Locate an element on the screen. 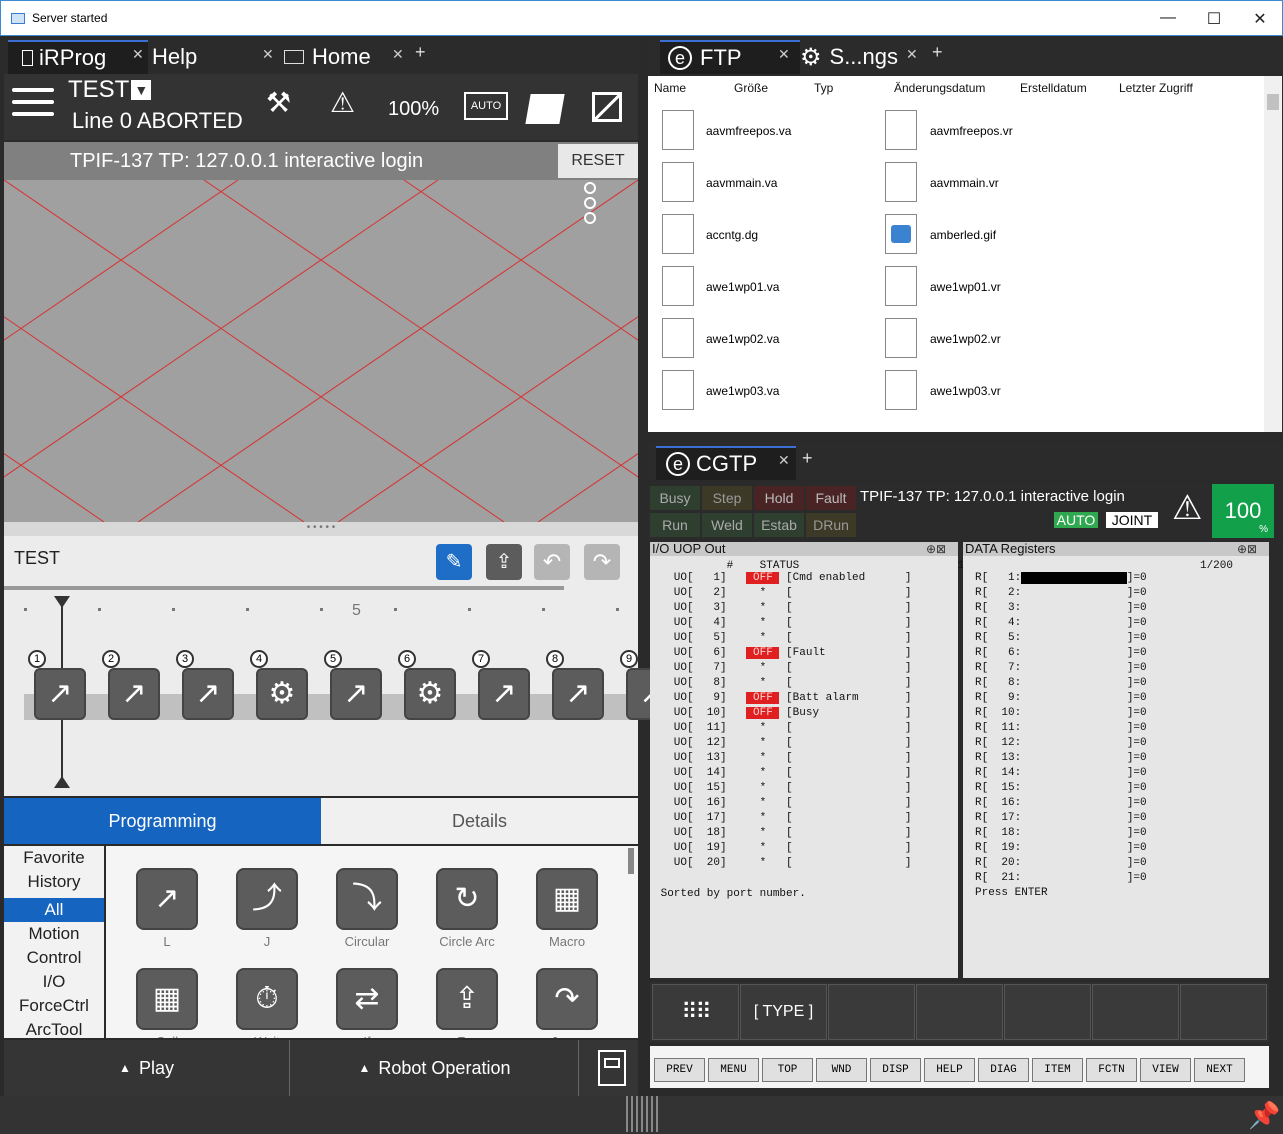 This screenshot has width=1283, height=1134. category-control: Control is located at coordinates (54, 958).